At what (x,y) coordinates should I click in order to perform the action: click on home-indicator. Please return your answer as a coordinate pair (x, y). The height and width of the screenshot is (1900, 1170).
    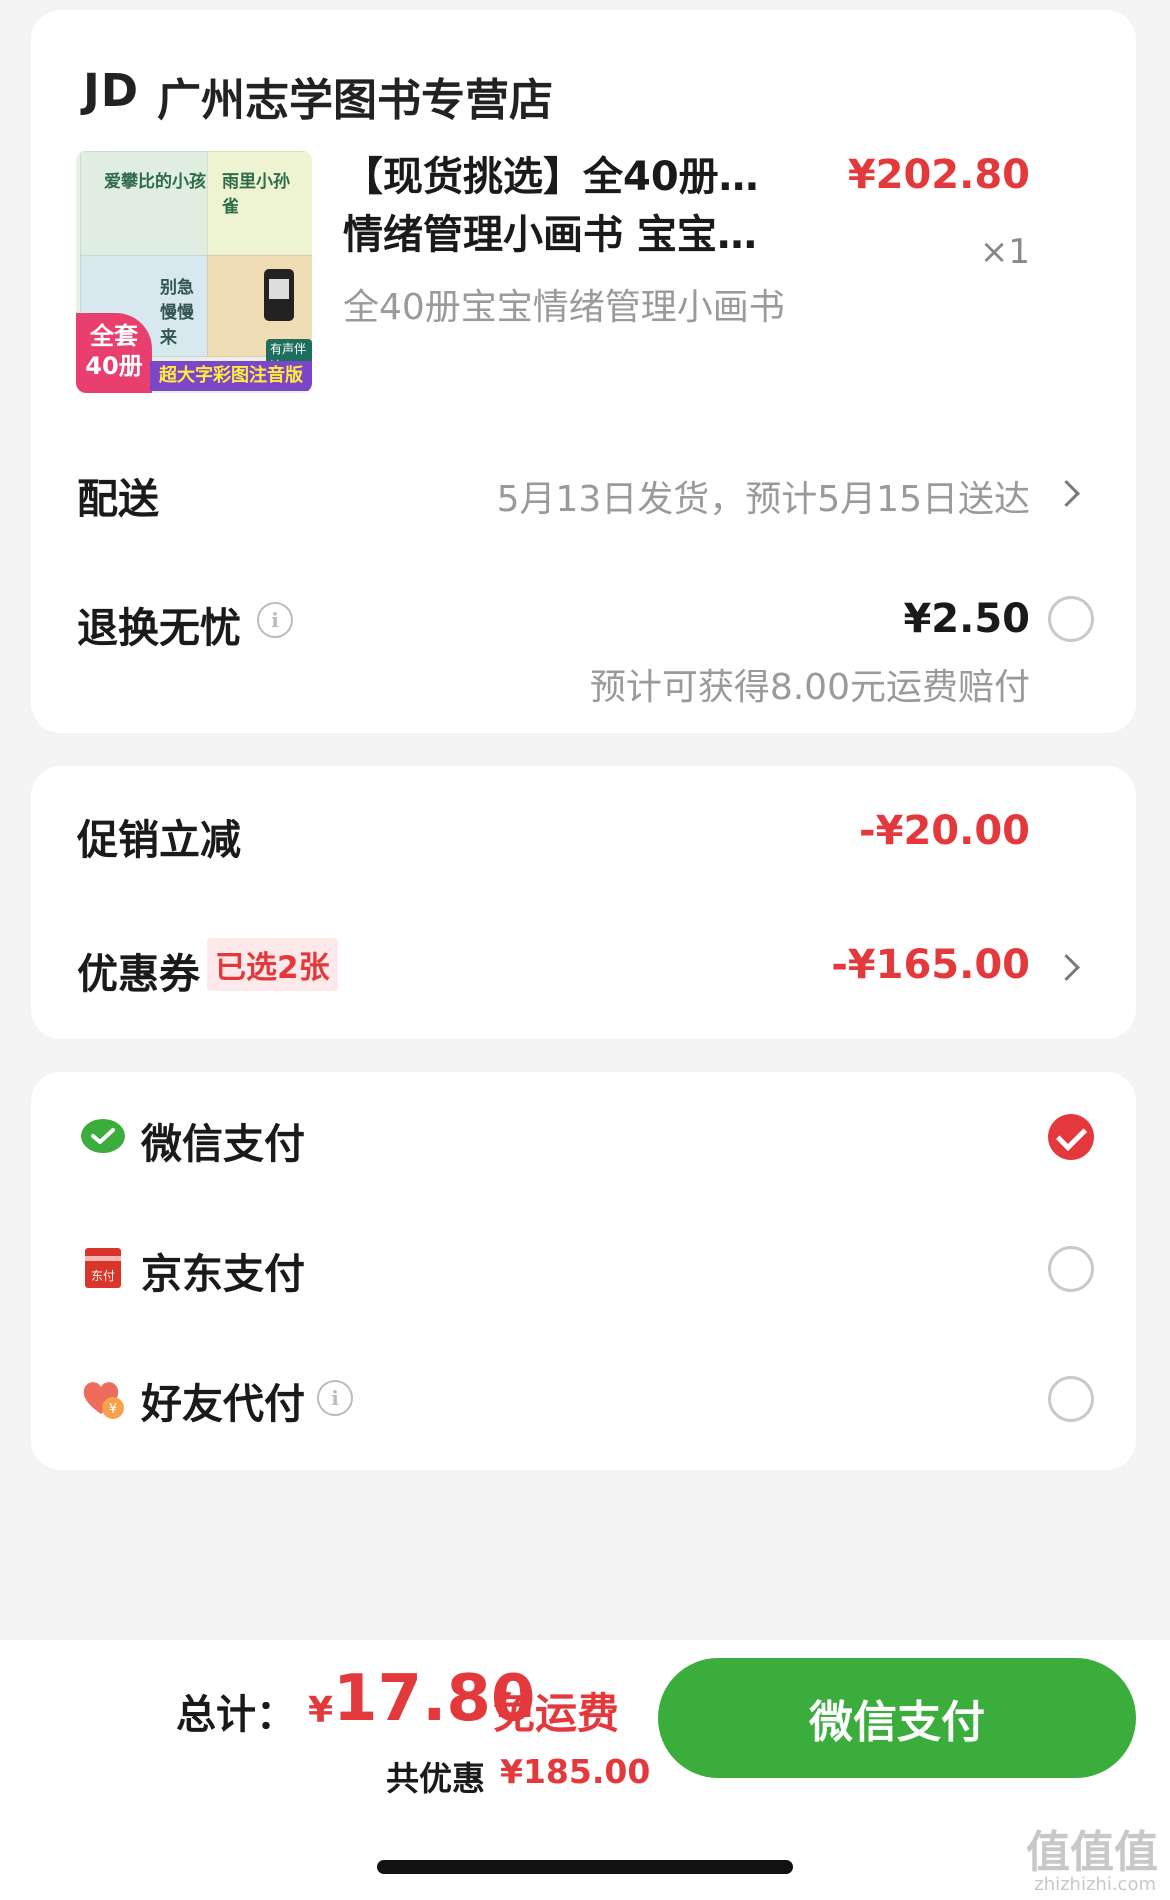
    Looking at the image, I should click on (585, 1867).